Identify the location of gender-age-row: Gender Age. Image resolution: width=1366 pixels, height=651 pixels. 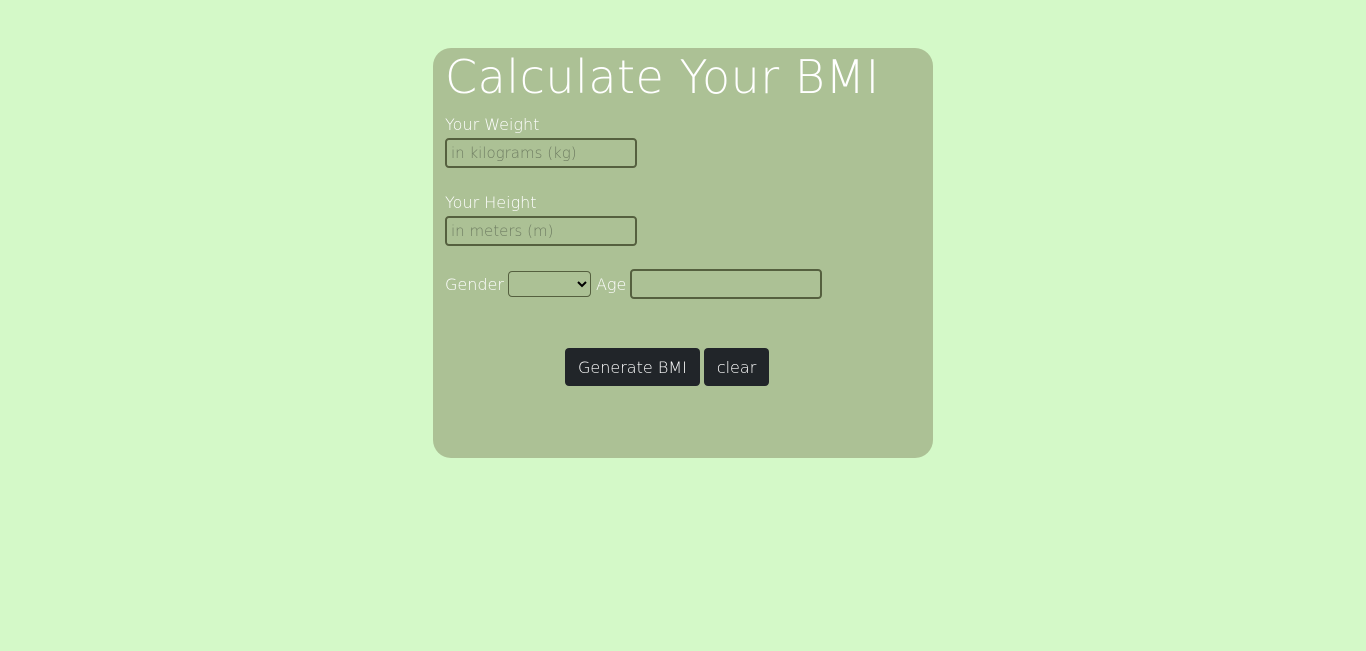
(634, 284).